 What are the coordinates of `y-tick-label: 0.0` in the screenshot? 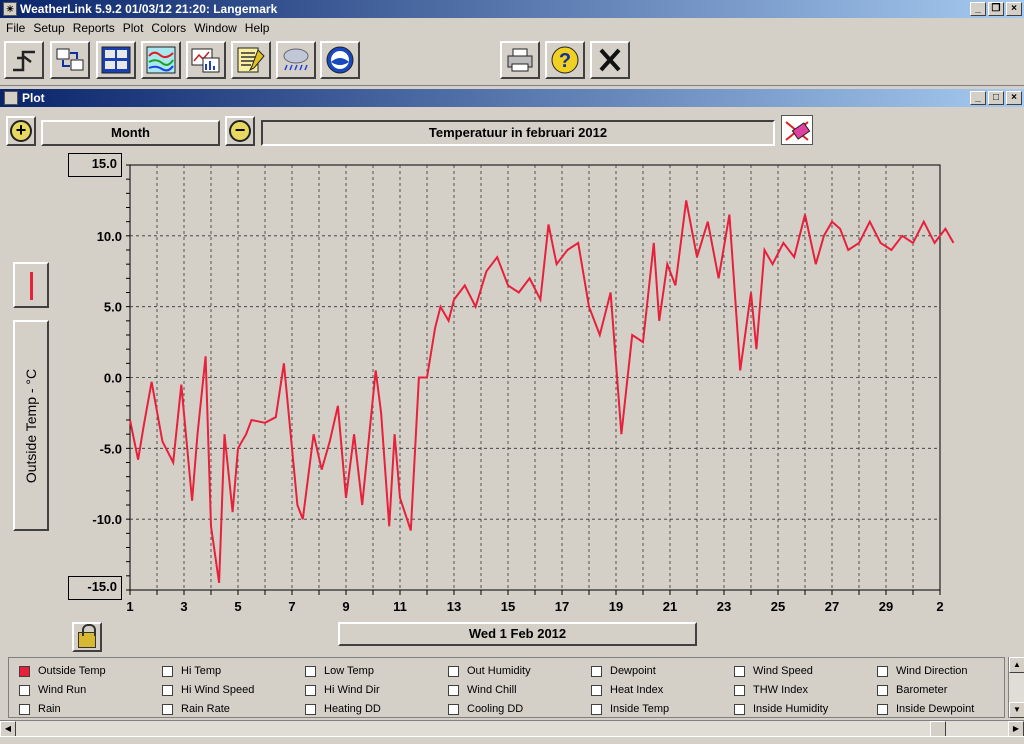 It's located at (113, 378).